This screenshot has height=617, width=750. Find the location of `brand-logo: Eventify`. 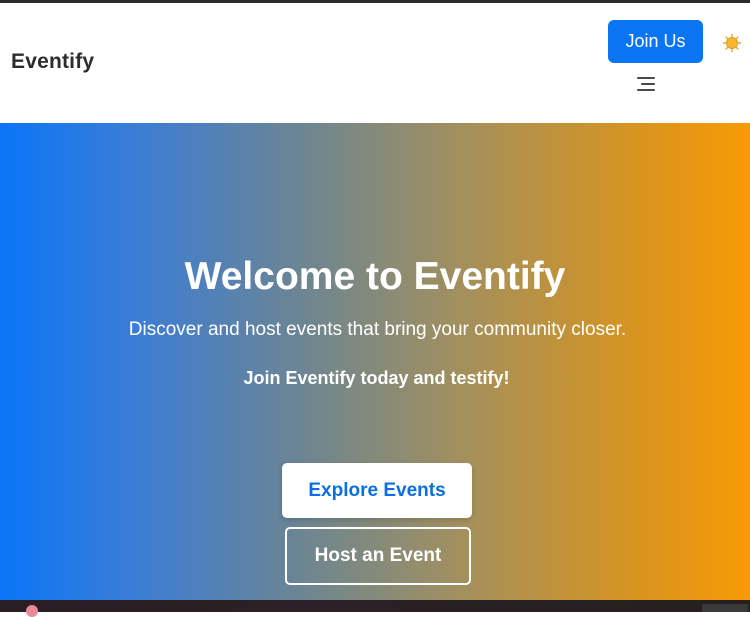

brand-logo: Eventify is located at coordinates (52, 62).